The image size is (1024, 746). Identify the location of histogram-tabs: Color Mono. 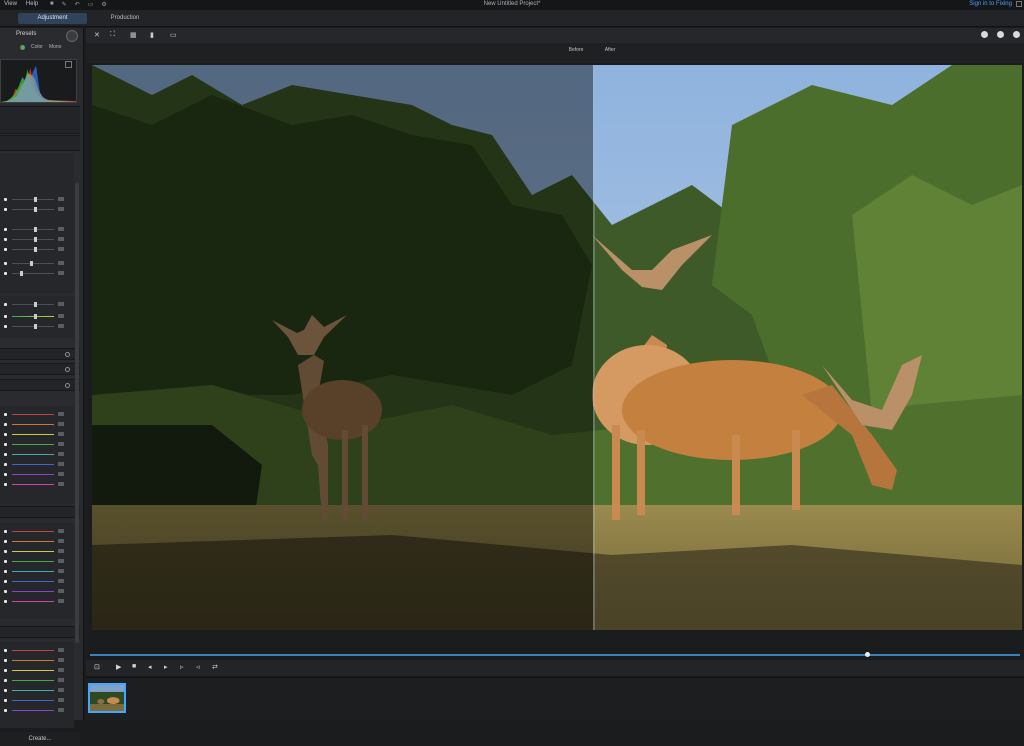
(40, 47).